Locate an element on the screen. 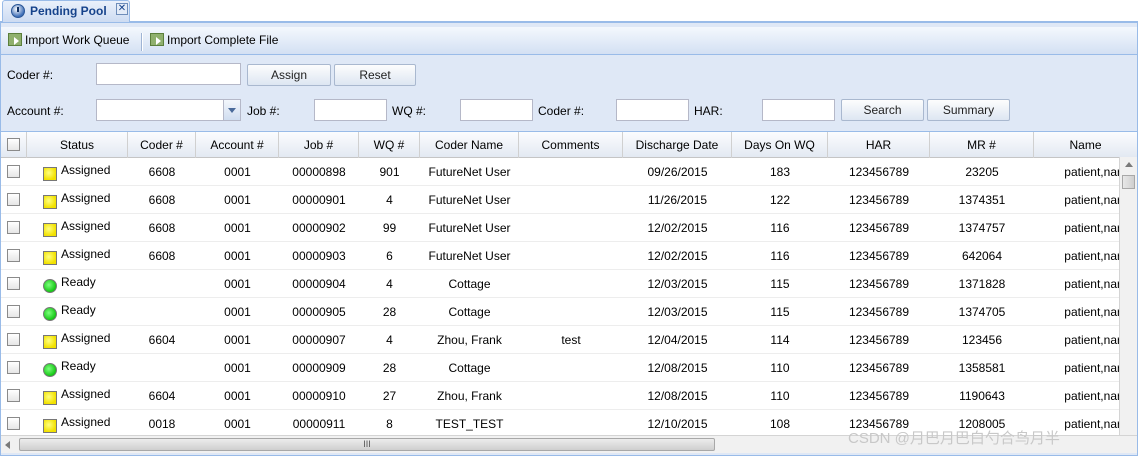 This screenshot has height=456, width=1138. cell-wq: 8 is located at coordinates (389, 424).